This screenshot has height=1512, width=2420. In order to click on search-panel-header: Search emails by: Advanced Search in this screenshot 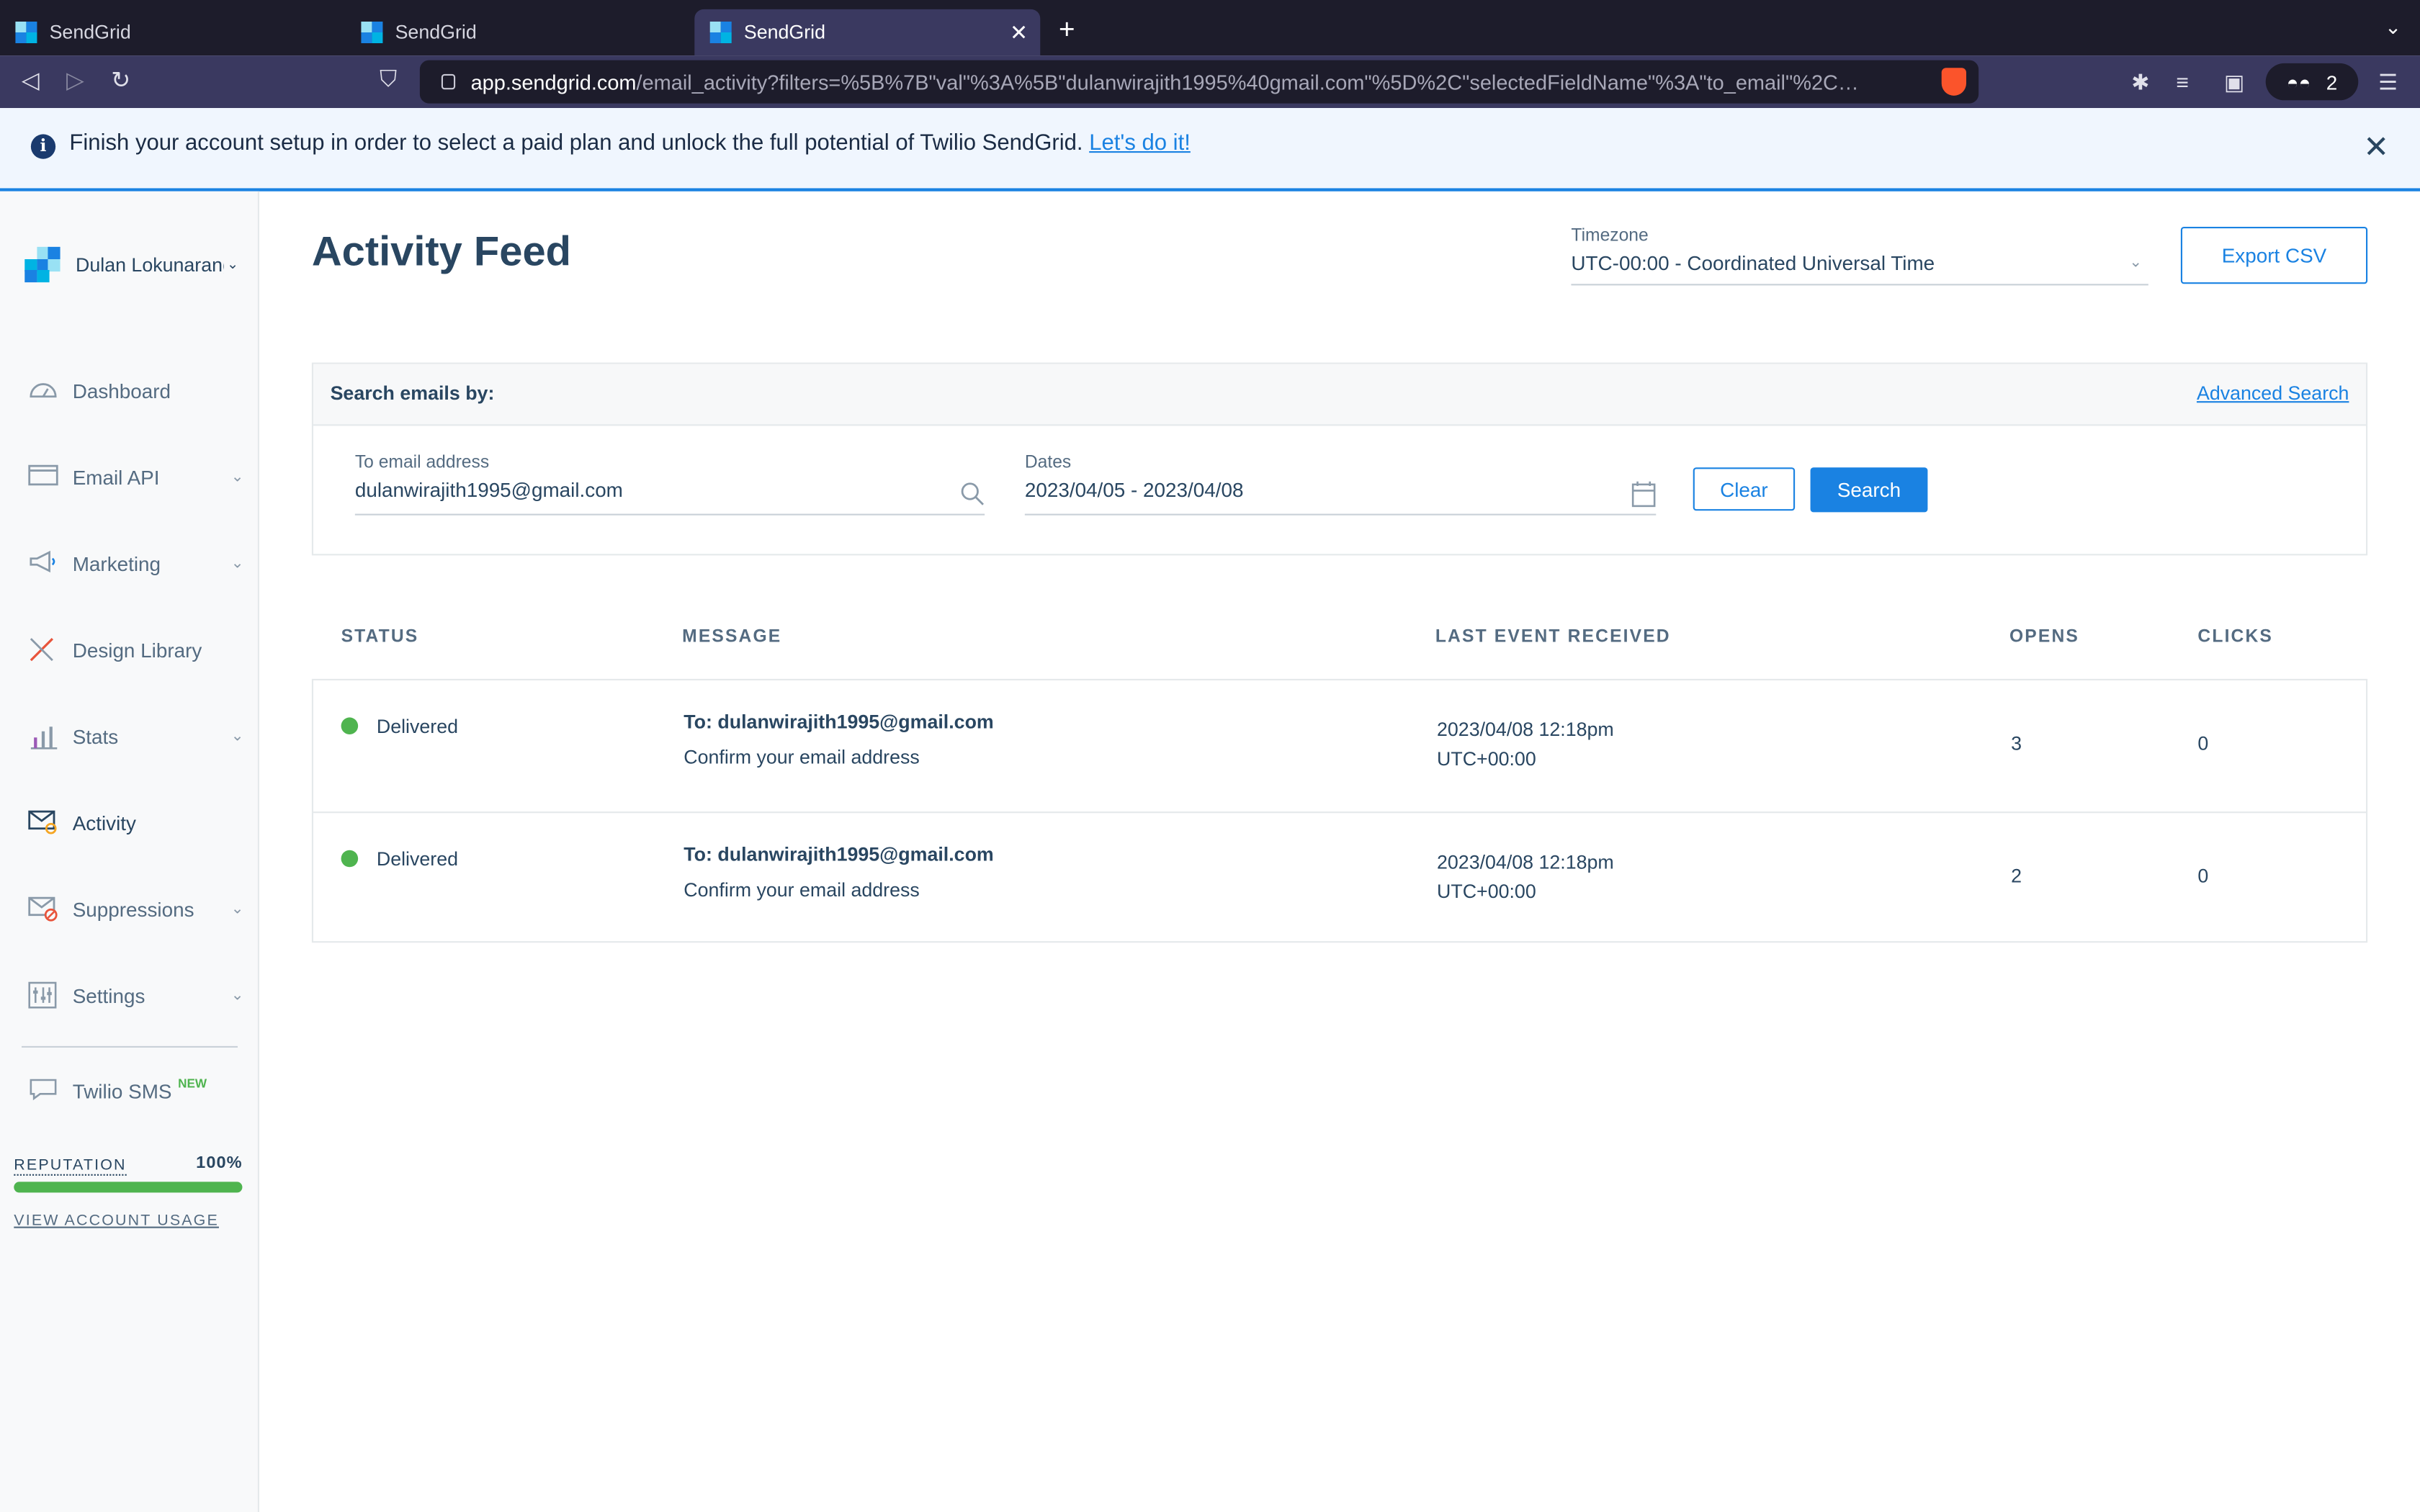, I will do `click(1339, 395)`.